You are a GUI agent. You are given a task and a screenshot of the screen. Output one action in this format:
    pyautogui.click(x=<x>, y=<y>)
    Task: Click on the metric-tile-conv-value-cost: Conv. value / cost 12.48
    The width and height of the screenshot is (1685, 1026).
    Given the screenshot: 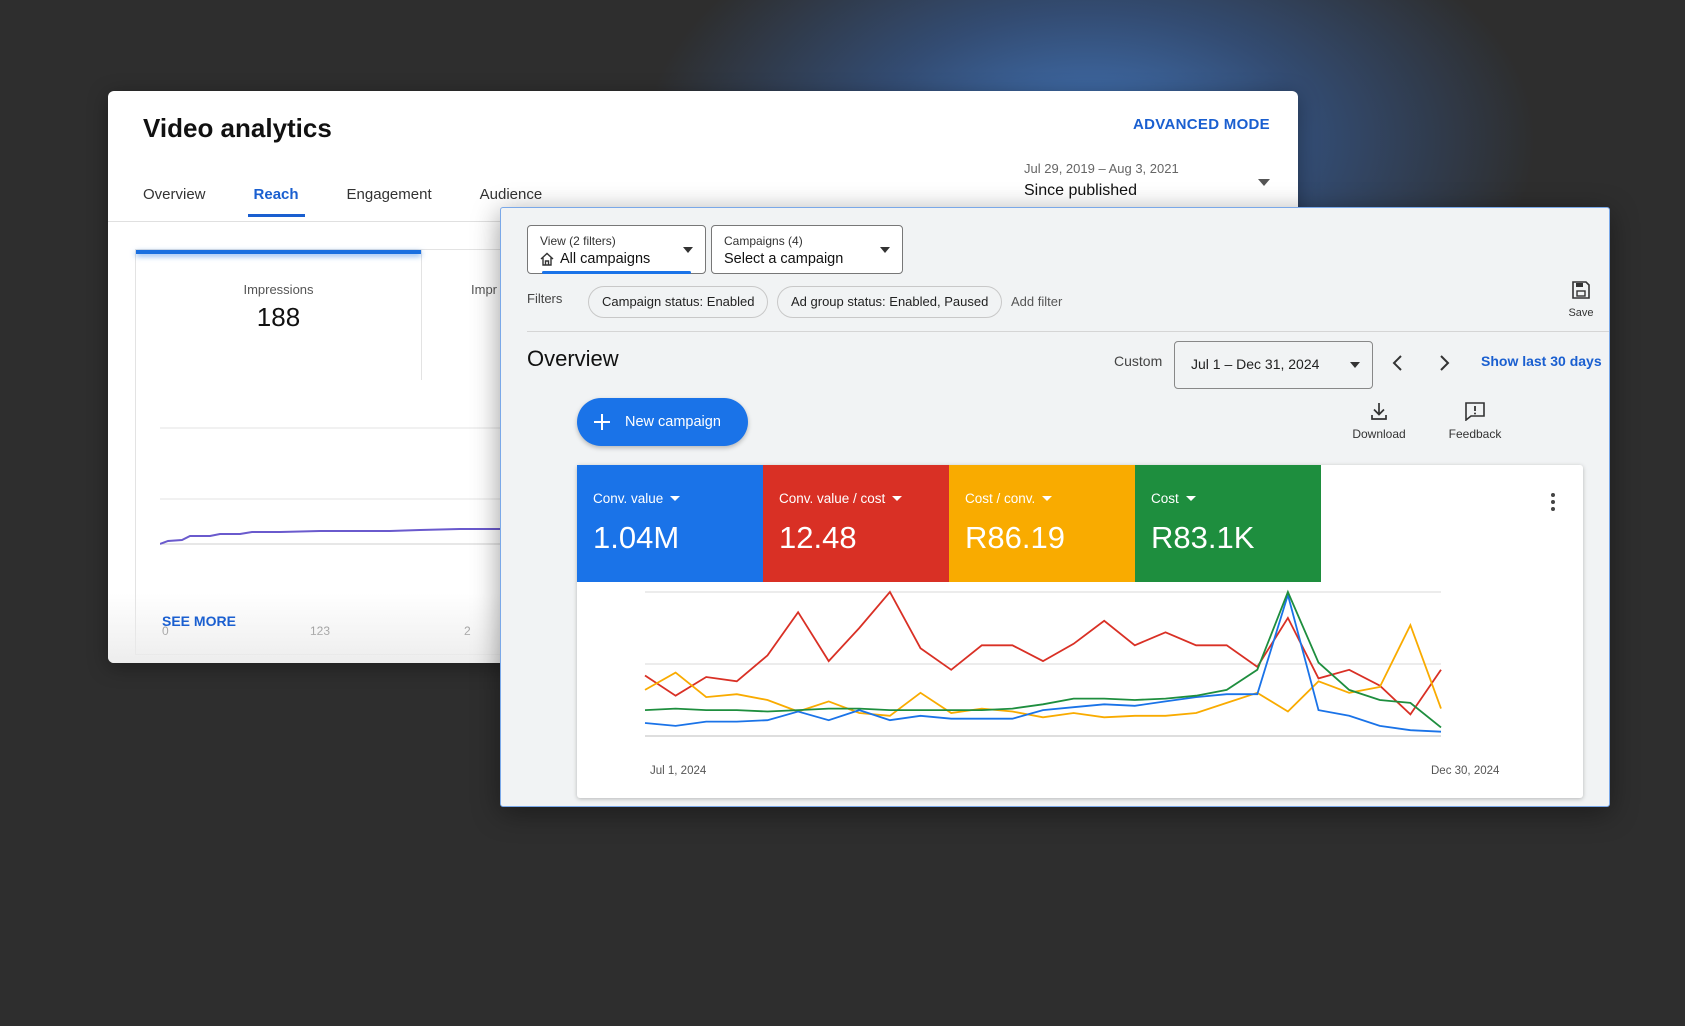 What is the action you would take?
    pyautogui.click(x=856, y=523)
    